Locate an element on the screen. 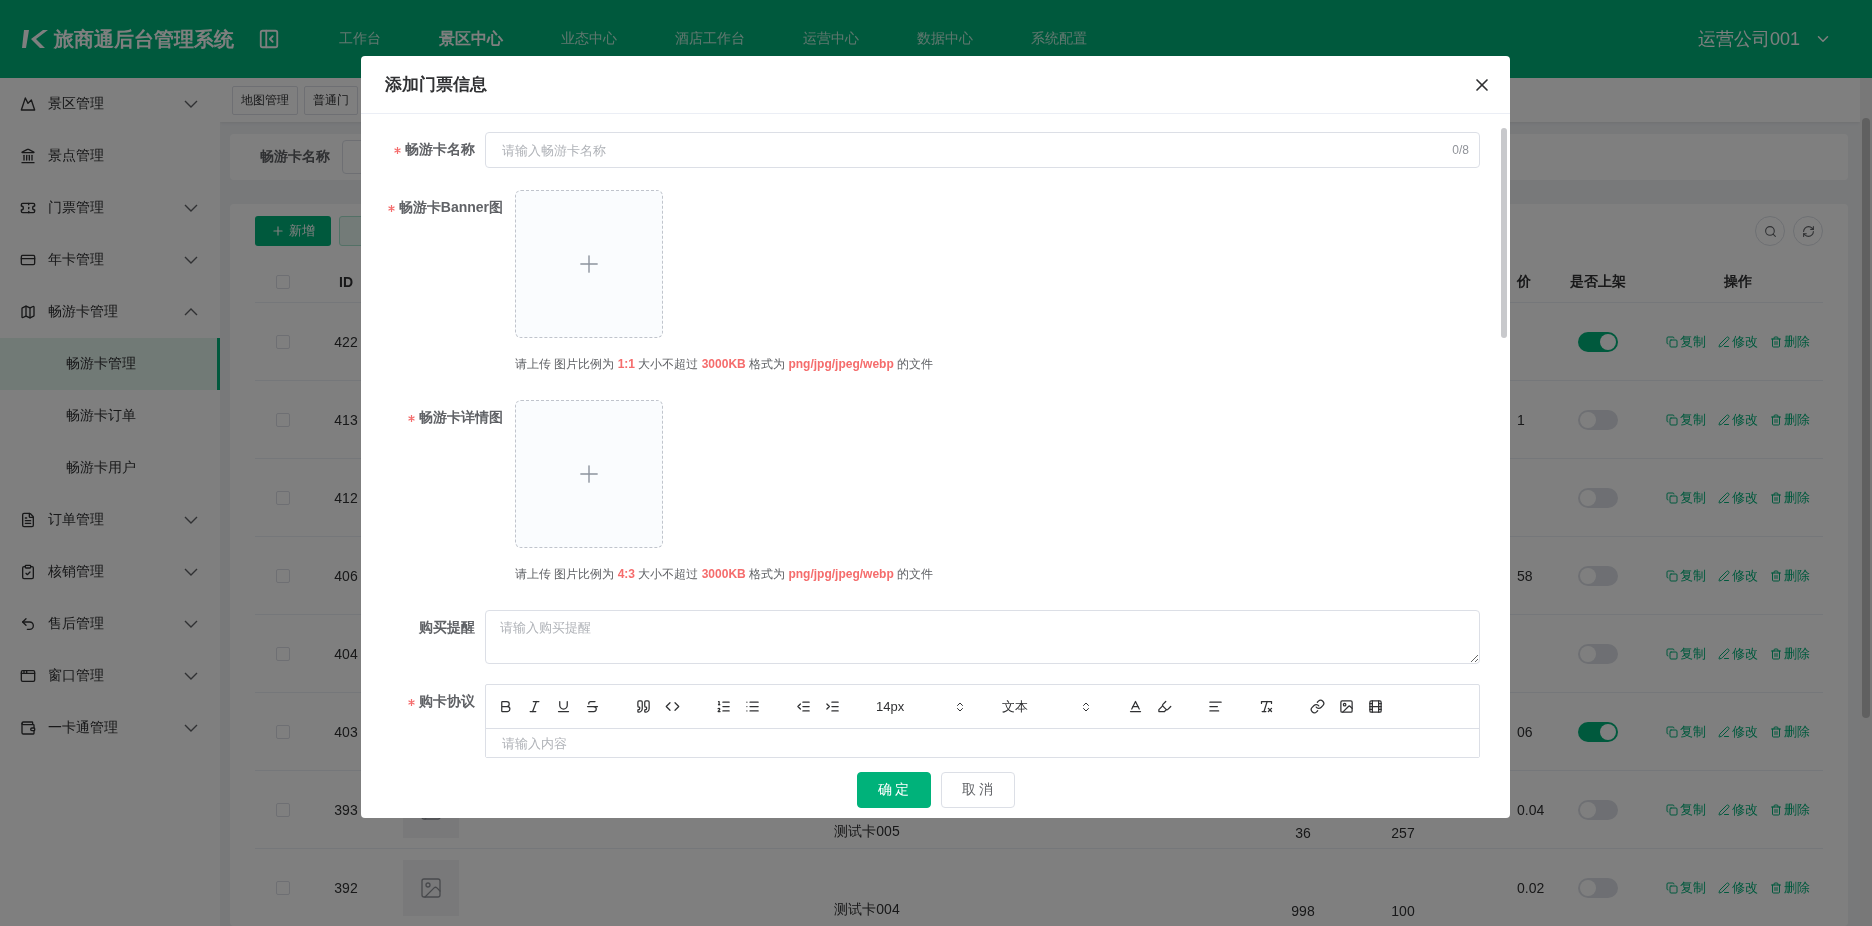 Image resolution: width=1872 pixels, height=926 pixels. block-type-select: 文本 is located at coordinates (1047, 706).